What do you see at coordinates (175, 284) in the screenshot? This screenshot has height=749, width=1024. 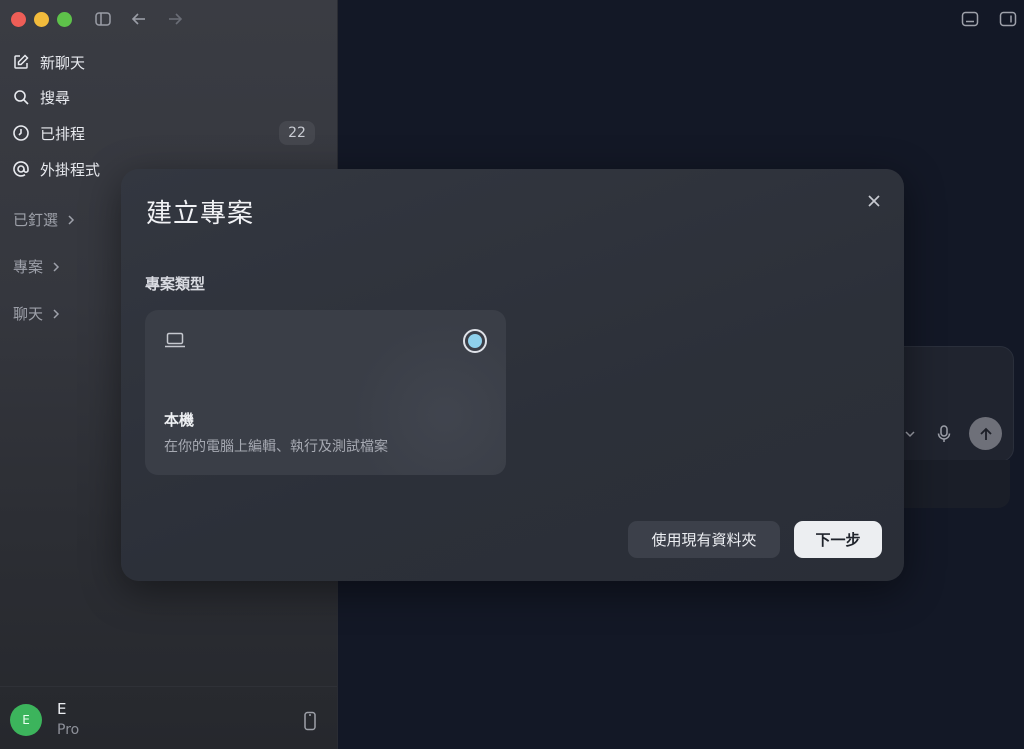 I see `project-type-label: 專案類型` at bounding box center [175, 284].